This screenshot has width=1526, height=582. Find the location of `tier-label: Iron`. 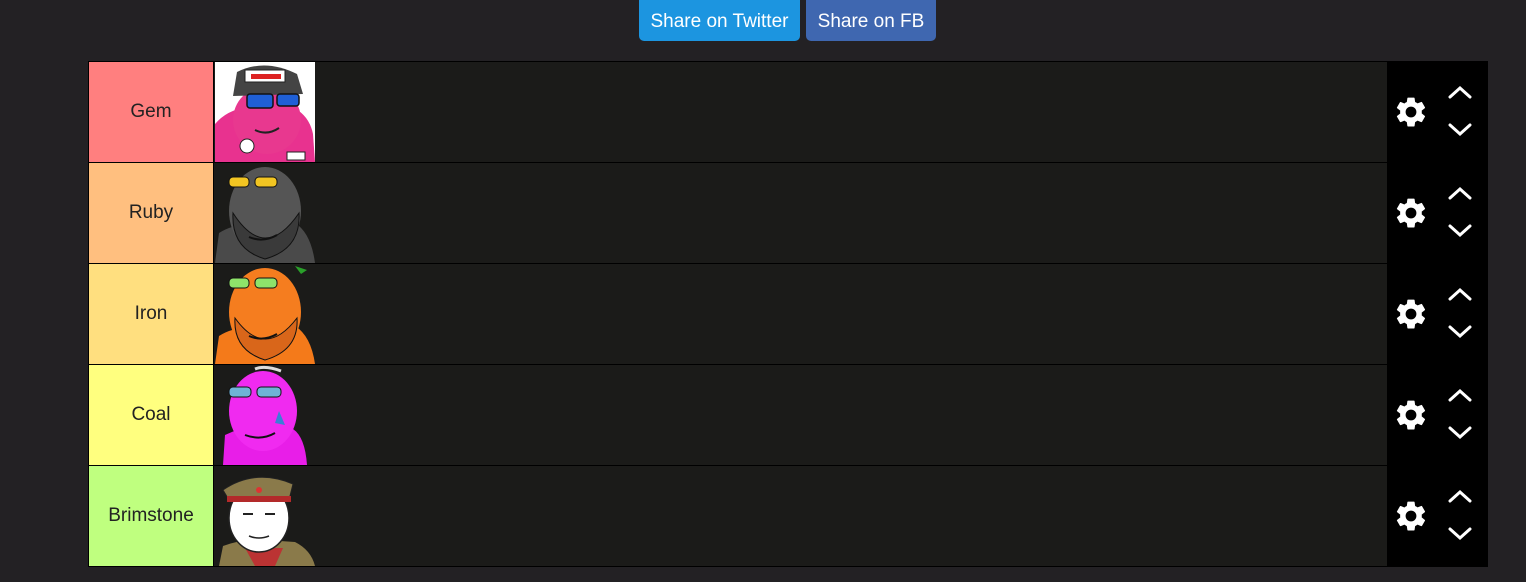

tier-label: Iron is located at coordinates (151, 314).